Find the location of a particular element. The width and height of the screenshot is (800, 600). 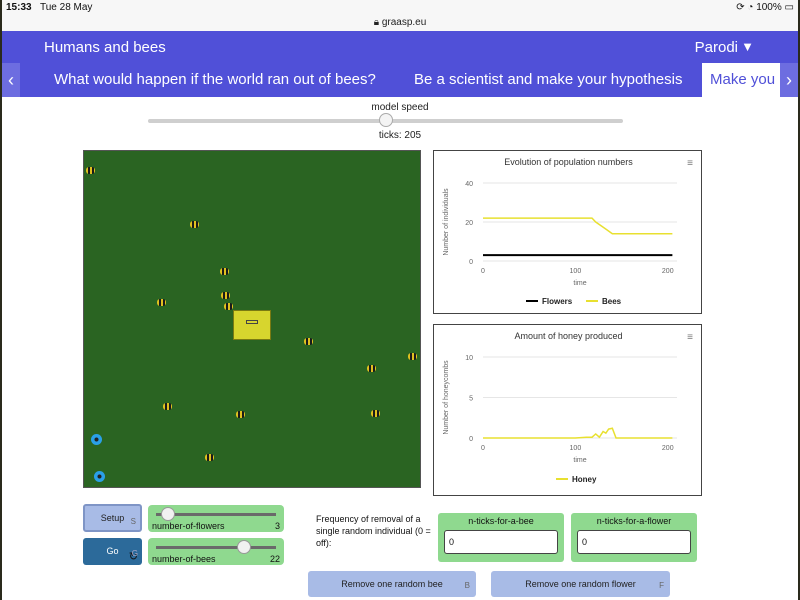

series-line-honey is located at coordinates (578, 433).